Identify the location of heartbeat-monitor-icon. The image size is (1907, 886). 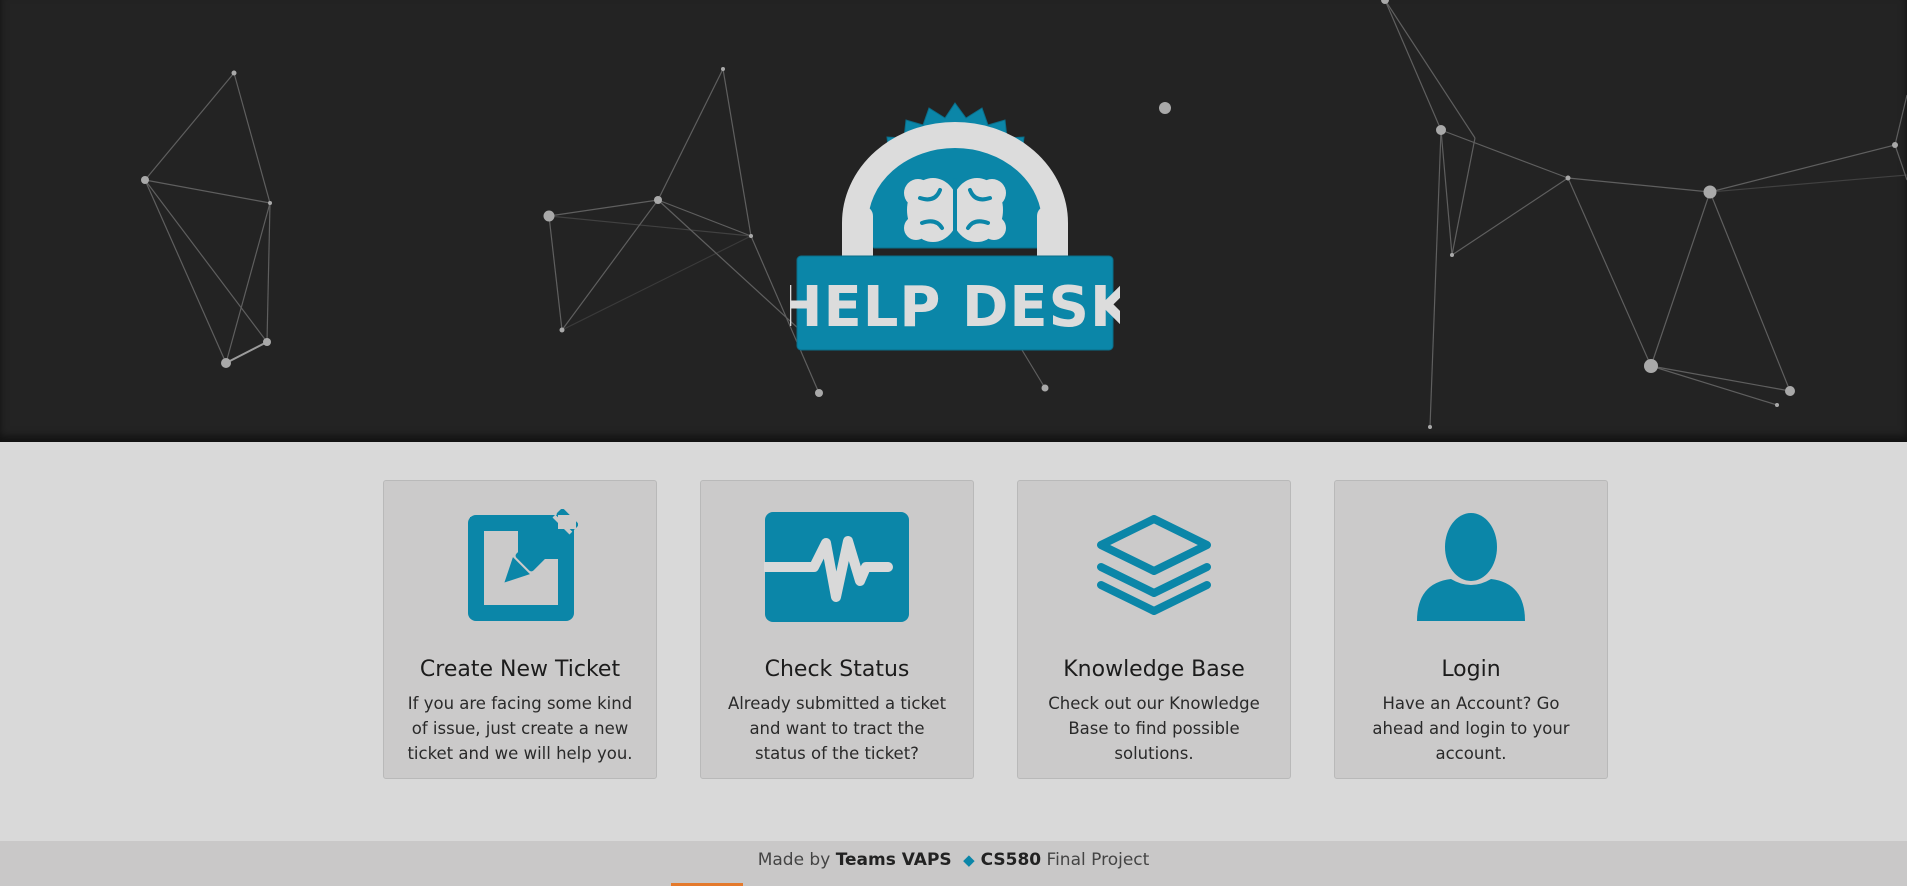
(837, 567).